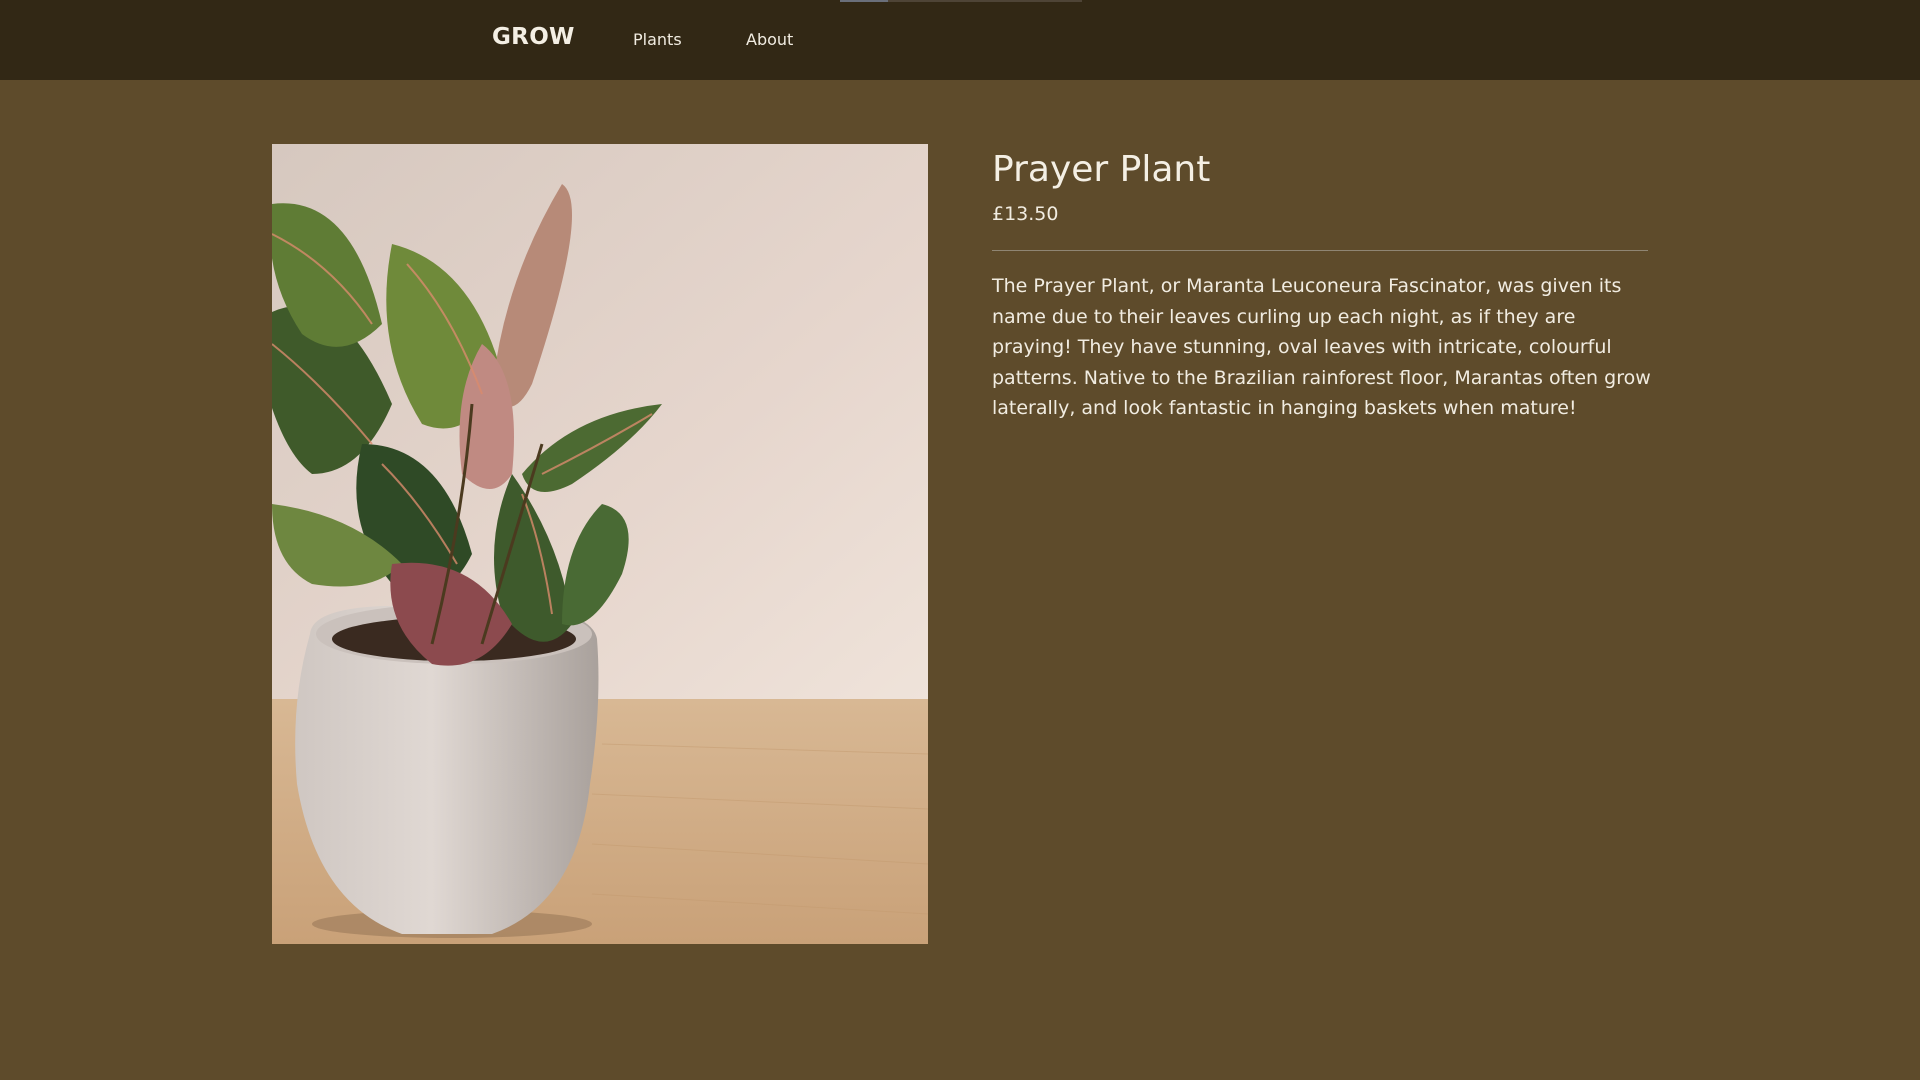 Image resolution: width=1920 pixels, height=1080 pixels. What do you see at coordinates (1320, 250) in the screenshot?
I see `divider` at bounding box center [1320, 250].